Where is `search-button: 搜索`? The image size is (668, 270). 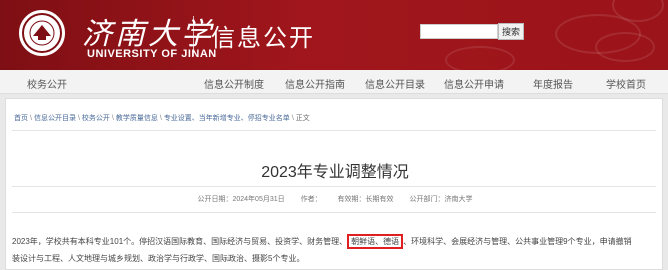
search-button: 搜索 is located at coordinates (511, 31).